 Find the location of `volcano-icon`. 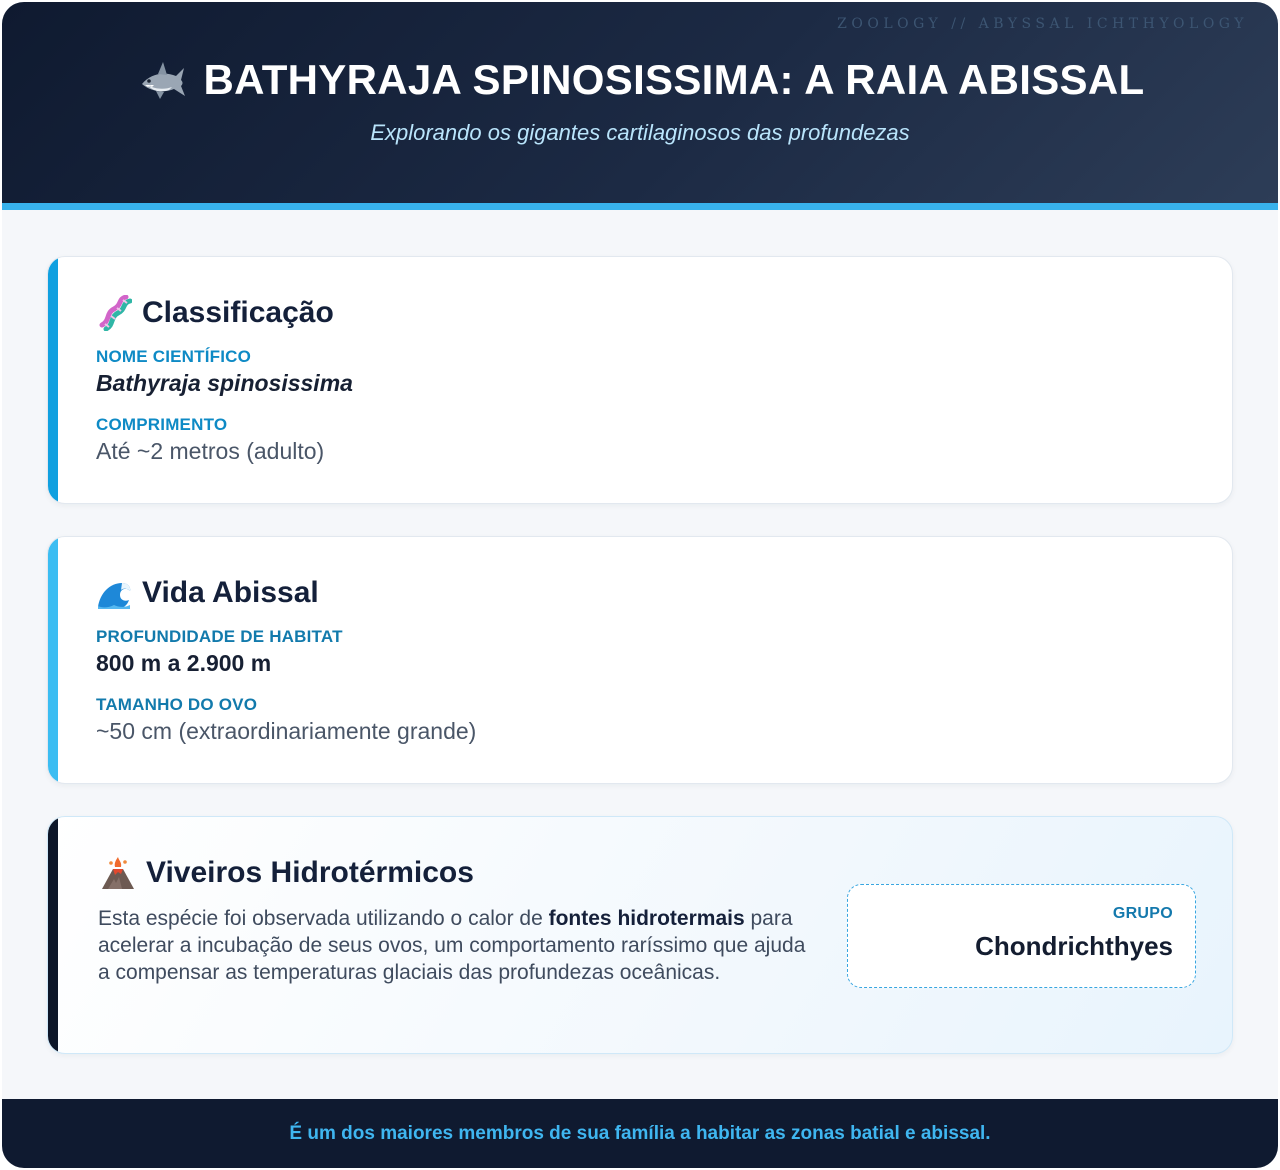

volcano-icon is located at coordinates (118, 873).